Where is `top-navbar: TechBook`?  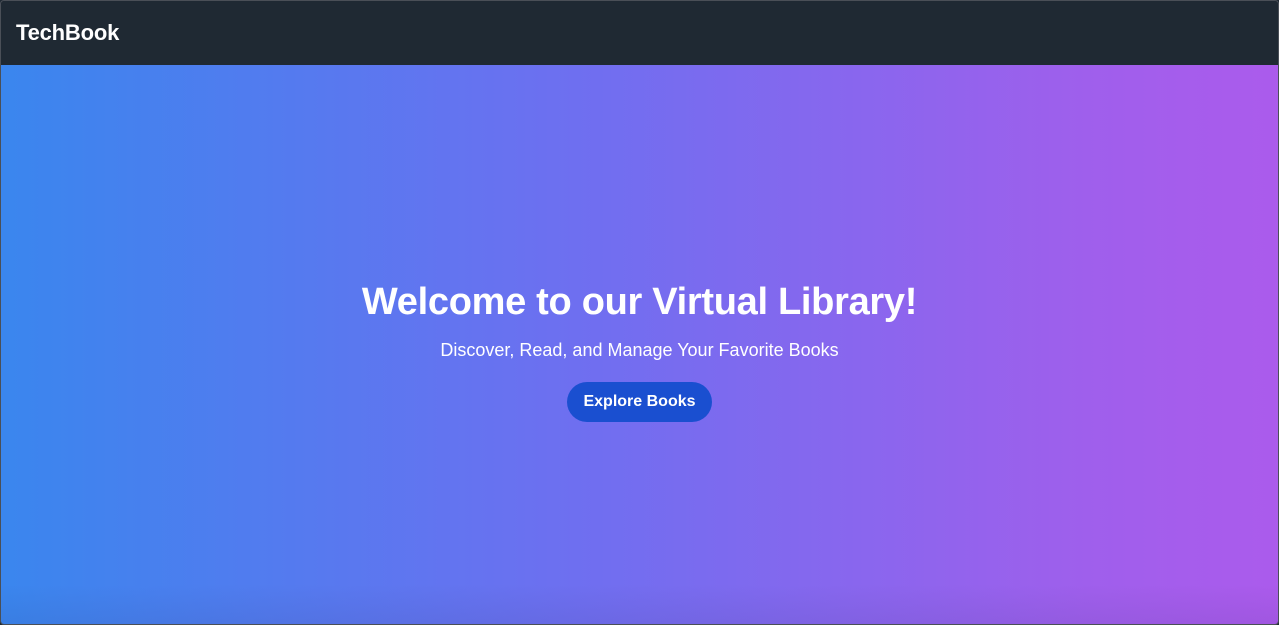 top-navbar: TechBook is located at coordinates (639, 33).